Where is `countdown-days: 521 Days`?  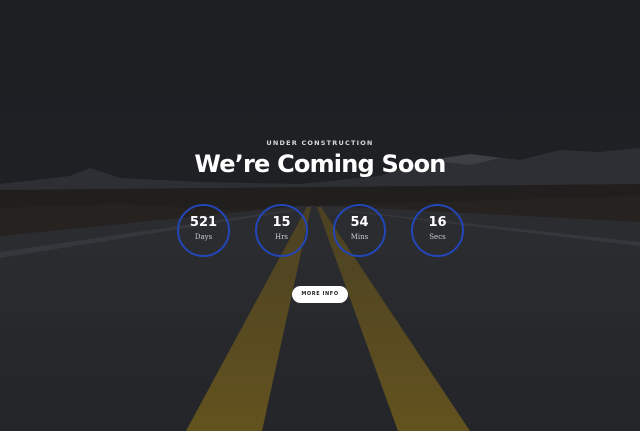 countdown-days: 521 Days is located at coordinates (203, 230).